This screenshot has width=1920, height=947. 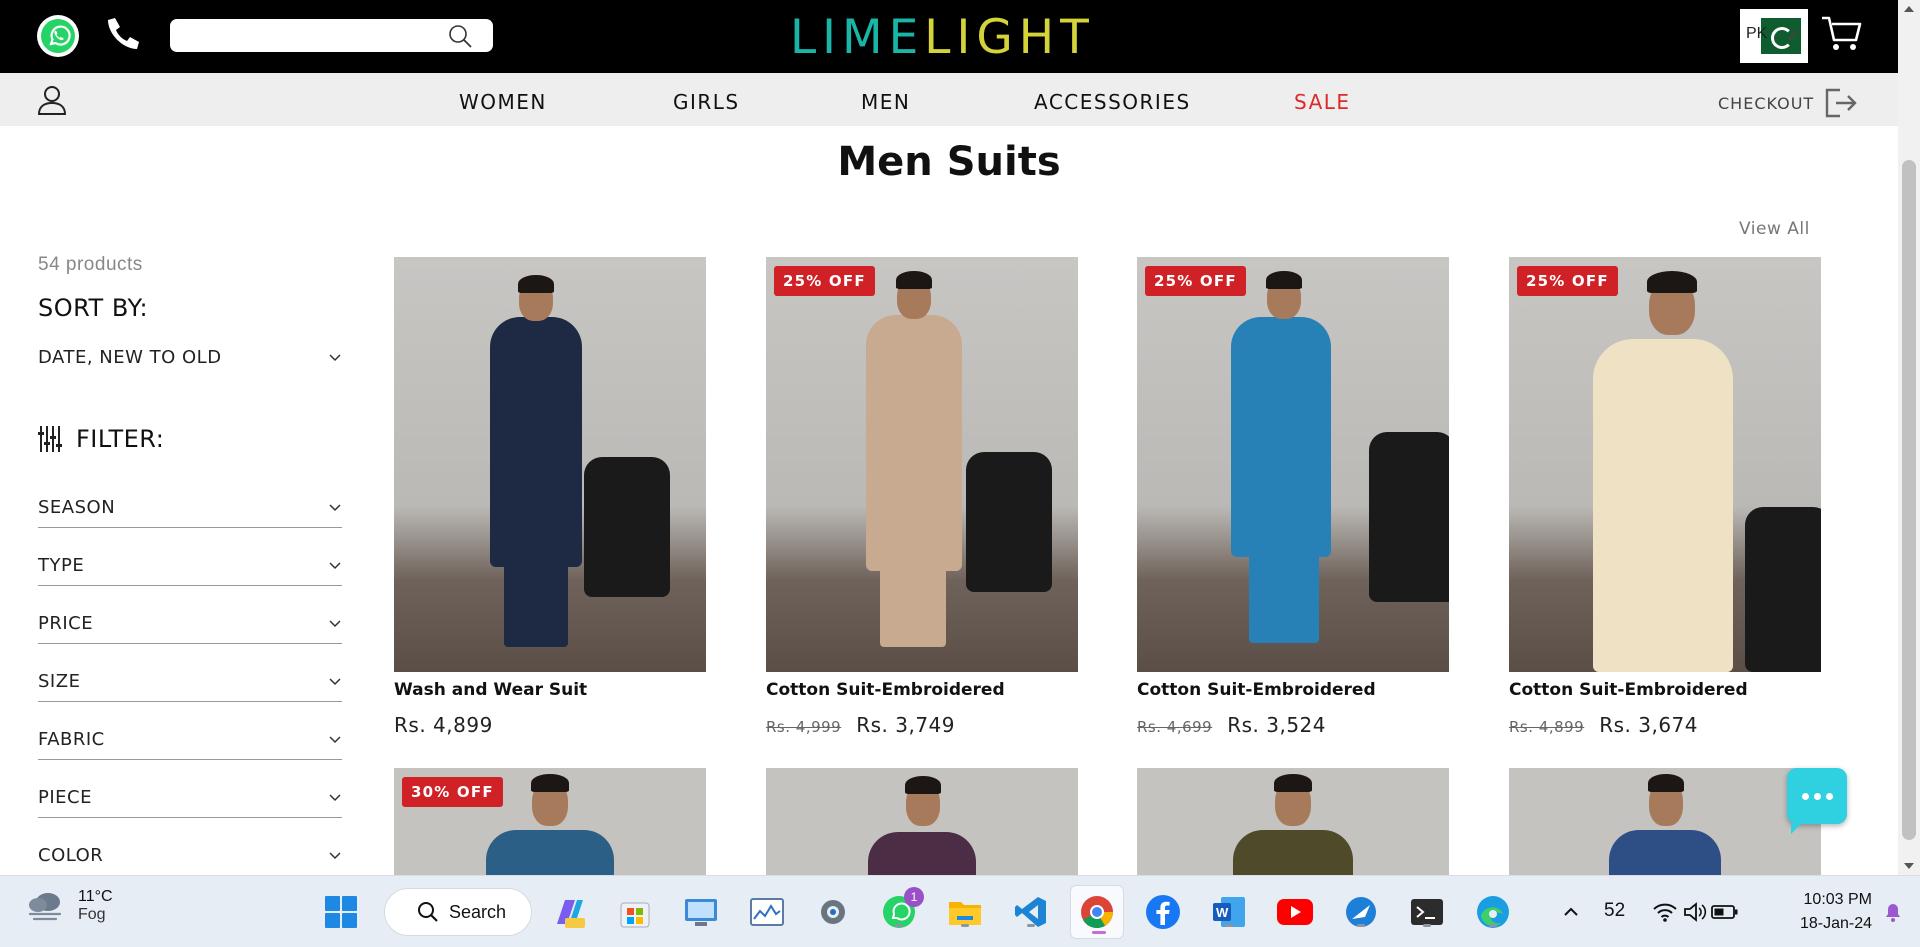 I want to click on original-price: Rs. 4,899, so click(x=1547, y=727).